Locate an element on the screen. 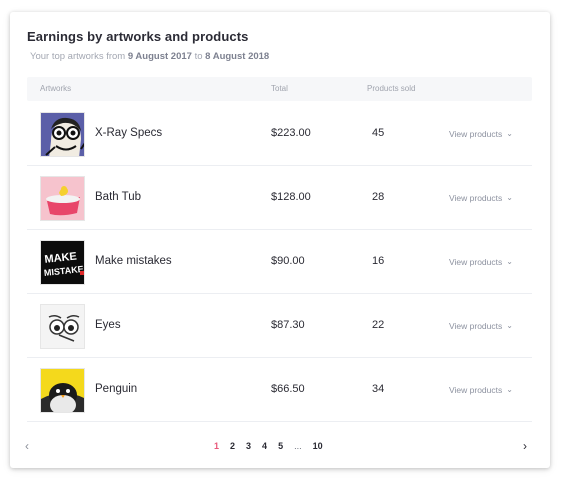  date-to: 8 August 2018 is located at coordinates (237, 56).